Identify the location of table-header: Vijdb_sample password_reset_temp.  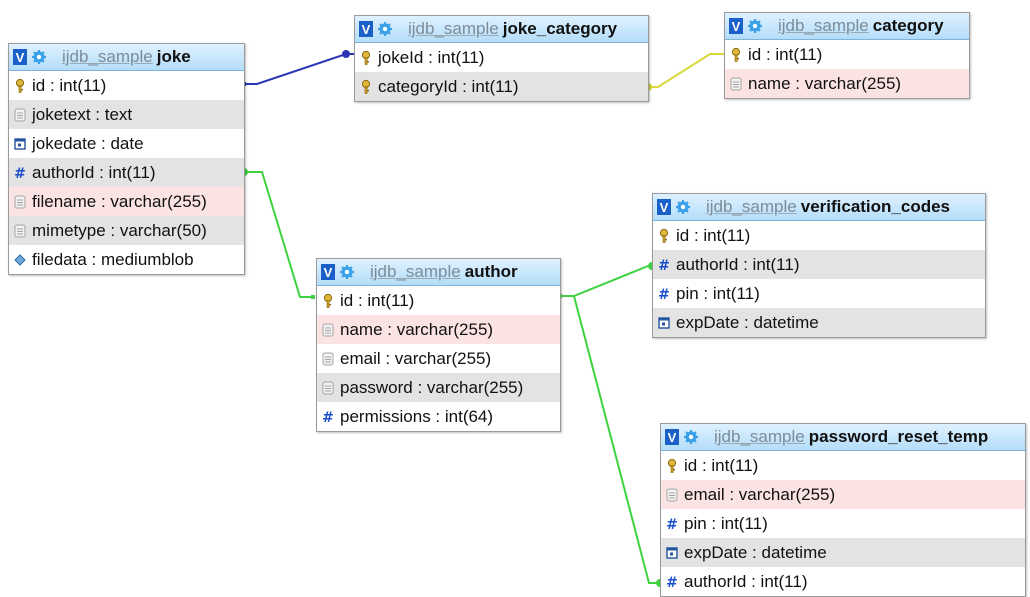
(843, 437).